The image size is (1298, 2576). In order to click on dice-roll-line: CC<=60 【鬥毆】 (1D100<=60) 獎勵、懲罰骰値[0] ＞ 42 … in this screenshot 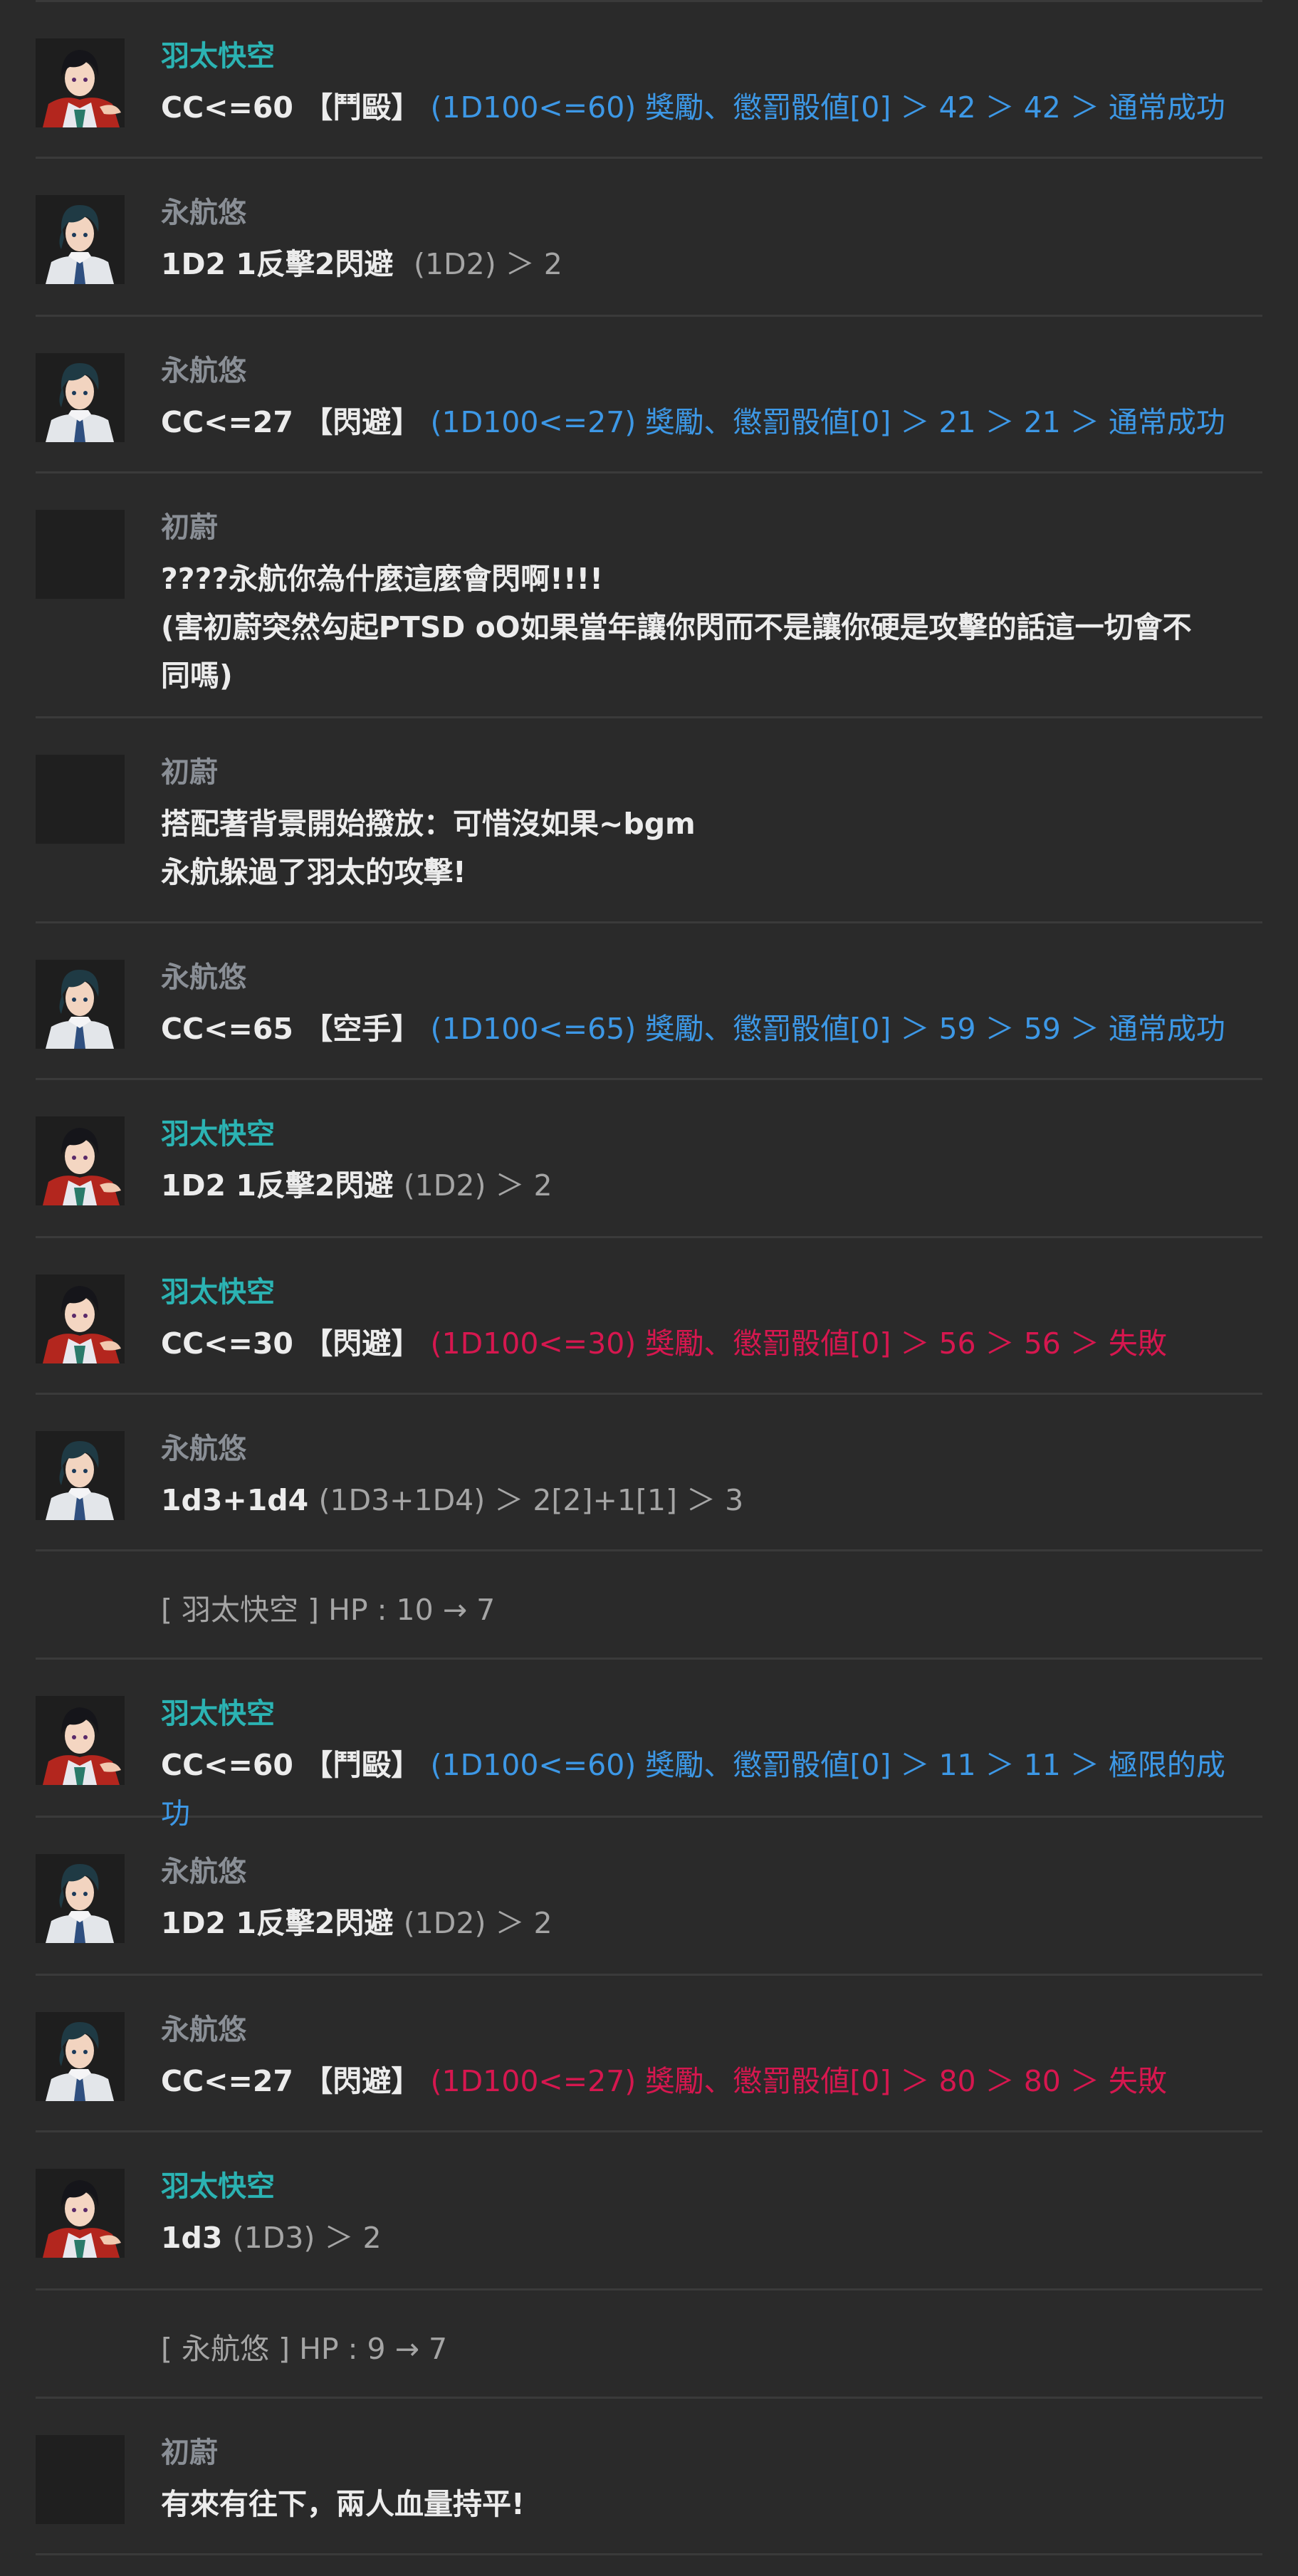, I will do `click(704, 107)`.